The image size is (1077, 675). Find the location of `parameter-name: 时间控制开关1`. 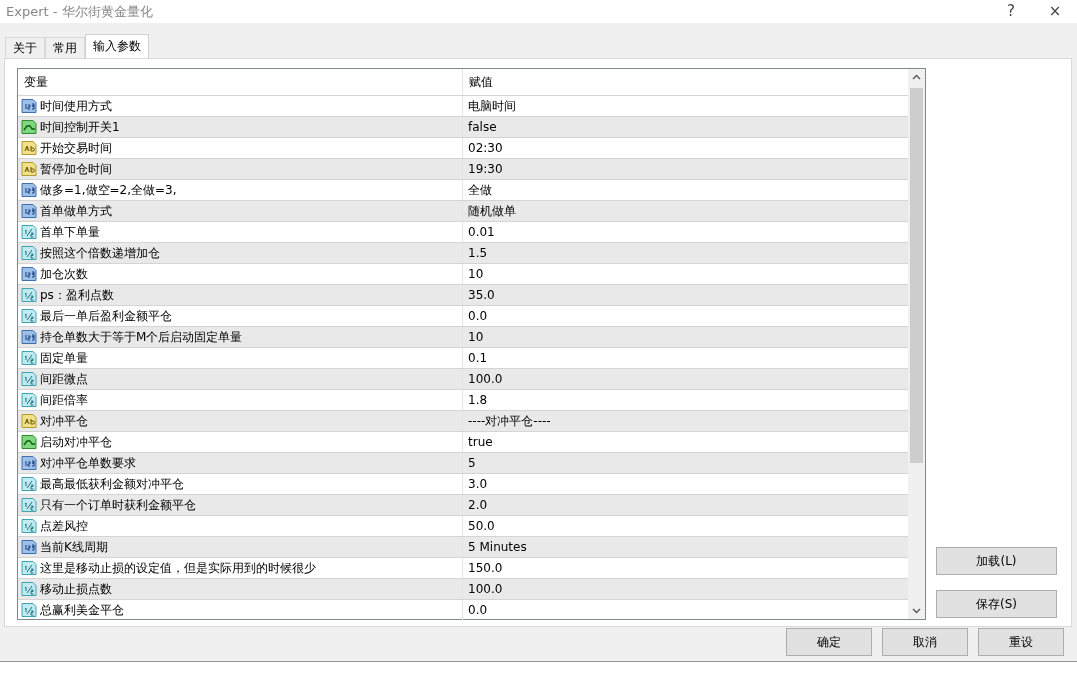

parameter-name: 时间控制开关1 is located at coordinates (80, 127).